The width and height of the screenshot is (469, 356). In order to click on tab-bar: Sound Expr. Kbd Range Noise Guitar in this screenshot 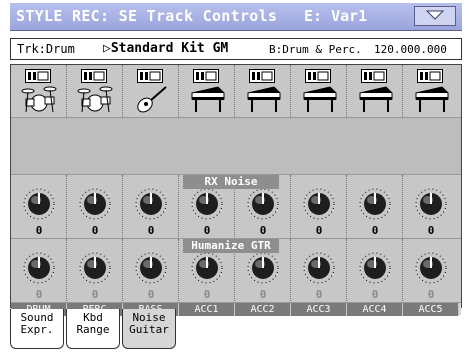, I will do `click(236, 331)`.